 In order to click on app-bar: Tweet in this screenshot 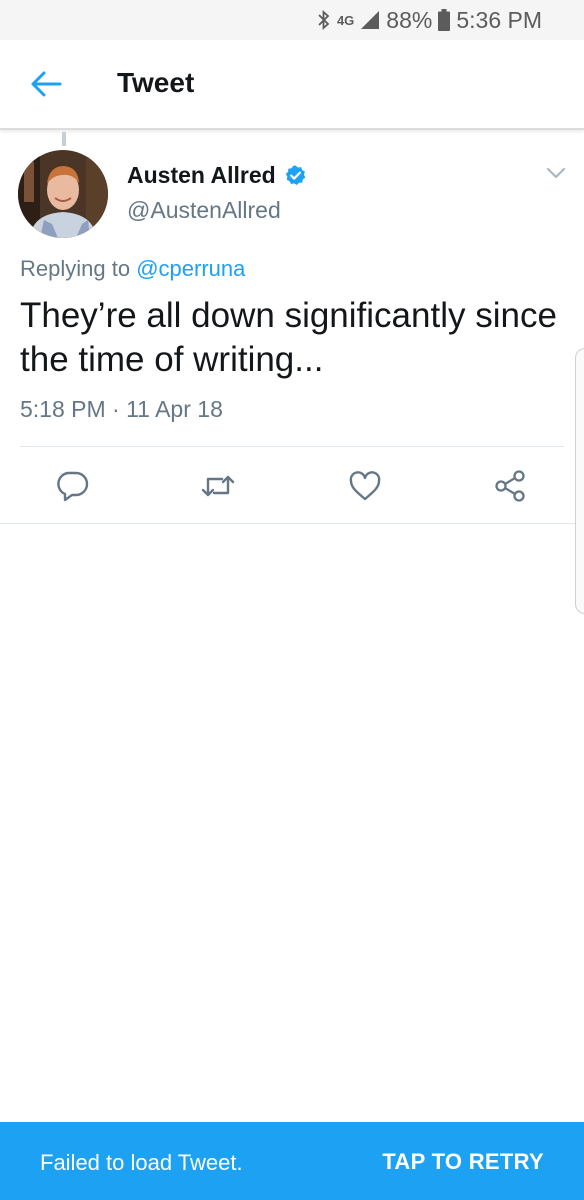, I will do `click(292, 85)`.